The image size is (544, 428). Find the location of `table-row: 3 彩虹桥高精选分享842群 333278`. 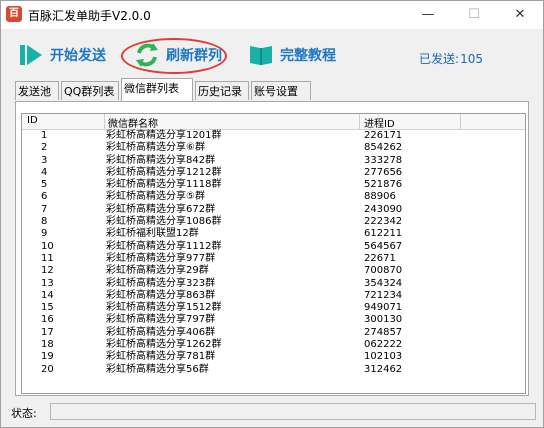

table-row: 3 彩虹桥高精选分享842群 333278 is located at coordinates (273, 161).